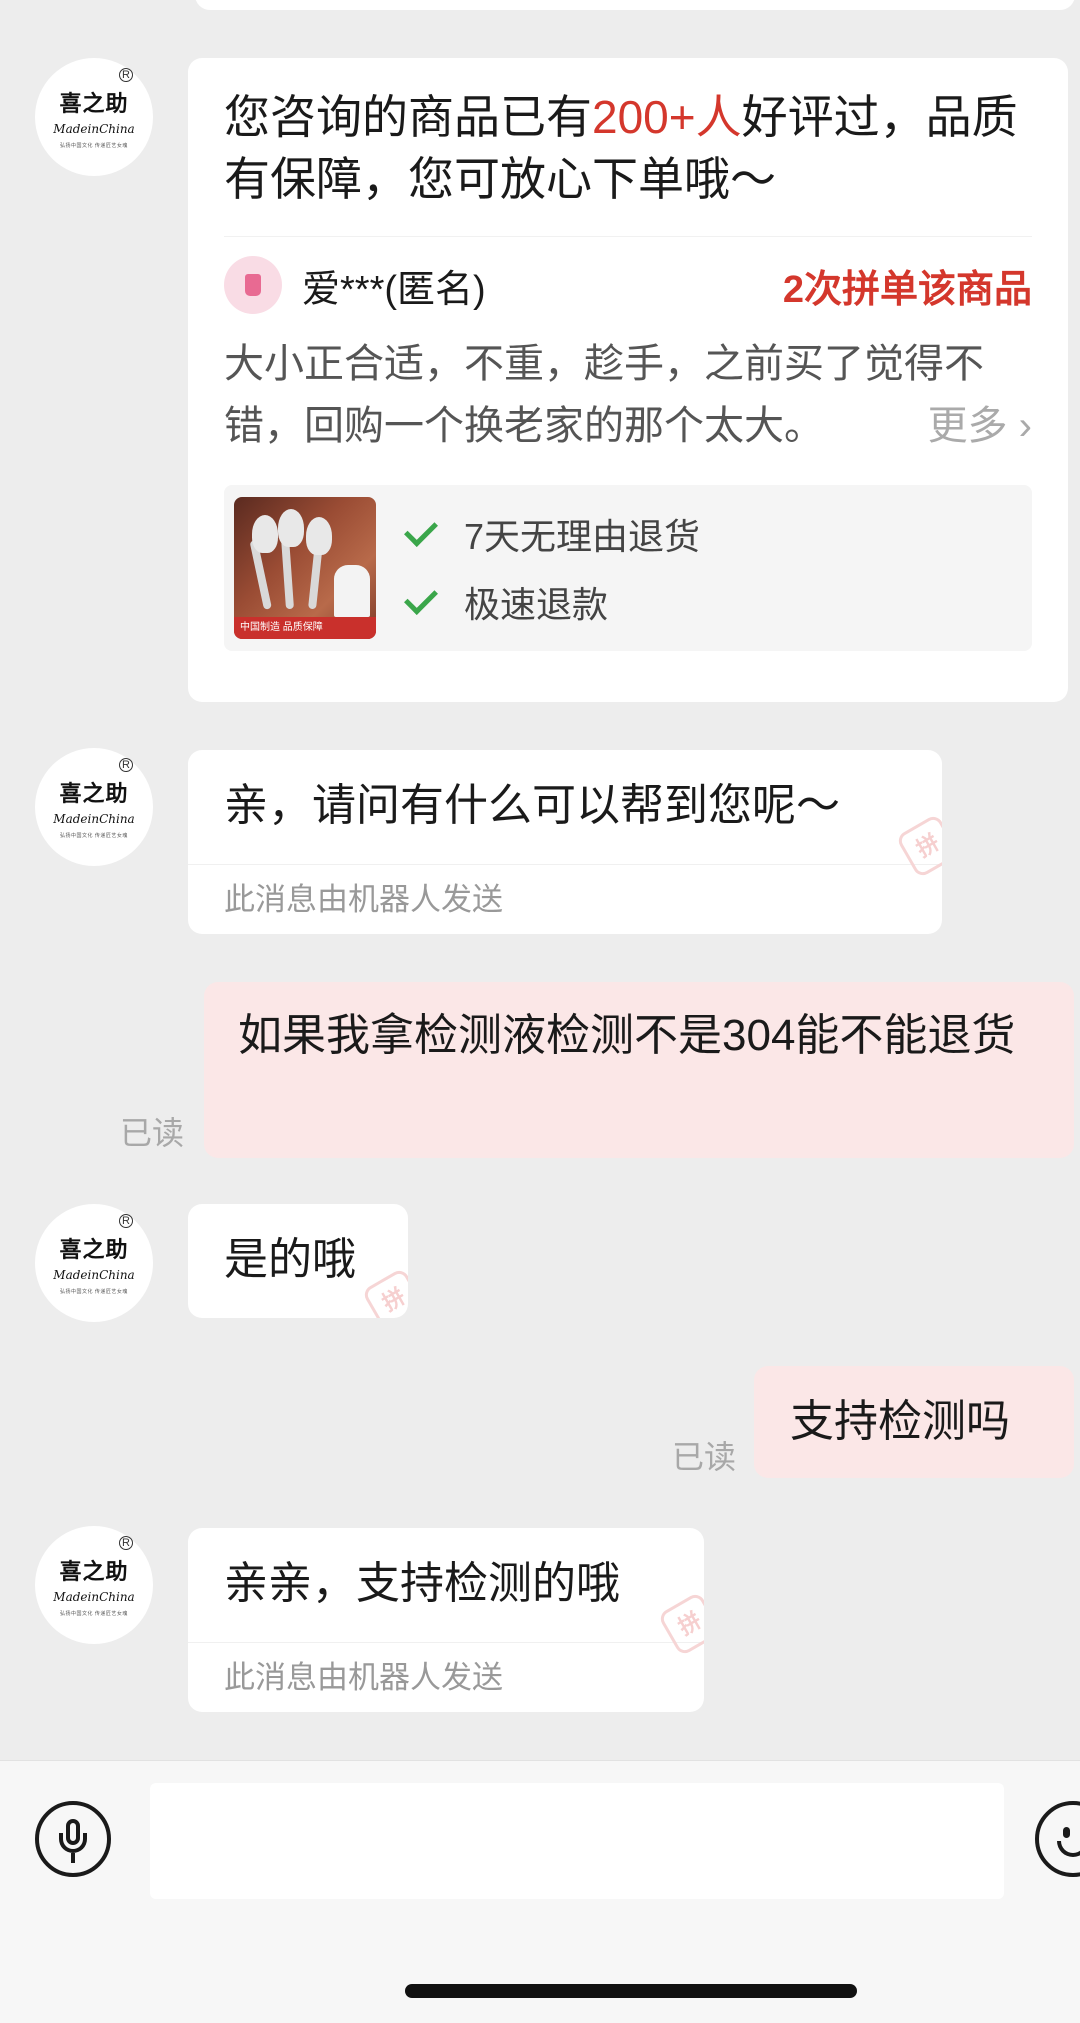 The image size is (1080, 2023). What do you see at coordinates (352, 591) in the screenshot?
I see `model-figure` at bounding box center [352, 591].